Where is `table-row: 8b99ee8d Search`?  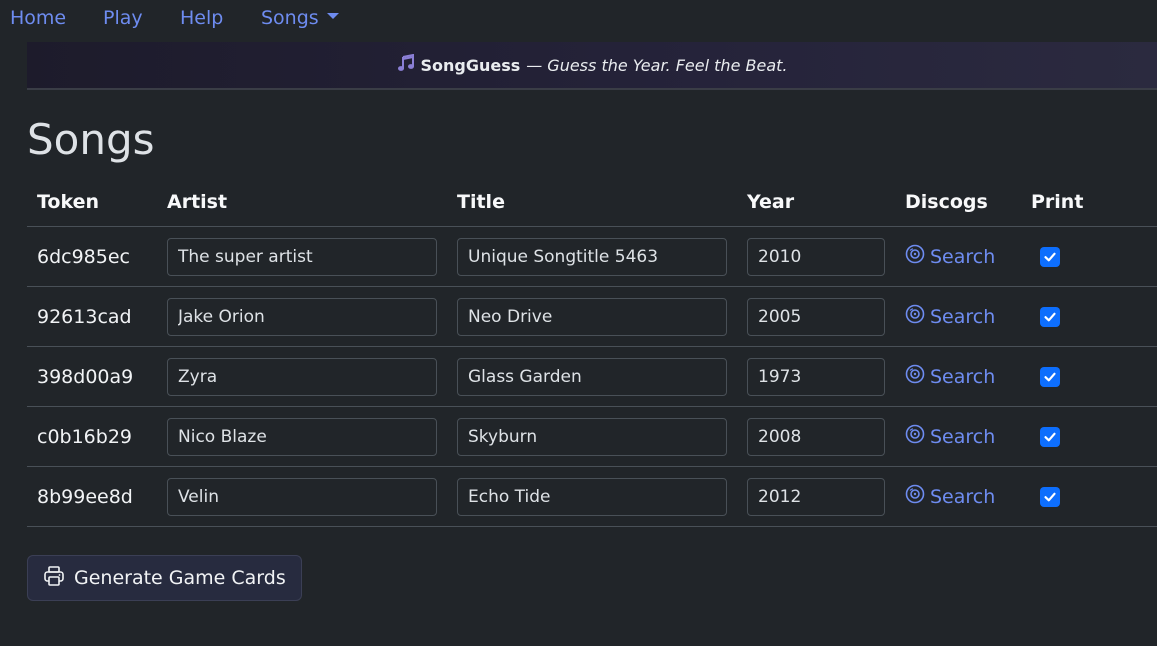 table-row: 8b99ee8d Search is located at coordinates (592, 496).